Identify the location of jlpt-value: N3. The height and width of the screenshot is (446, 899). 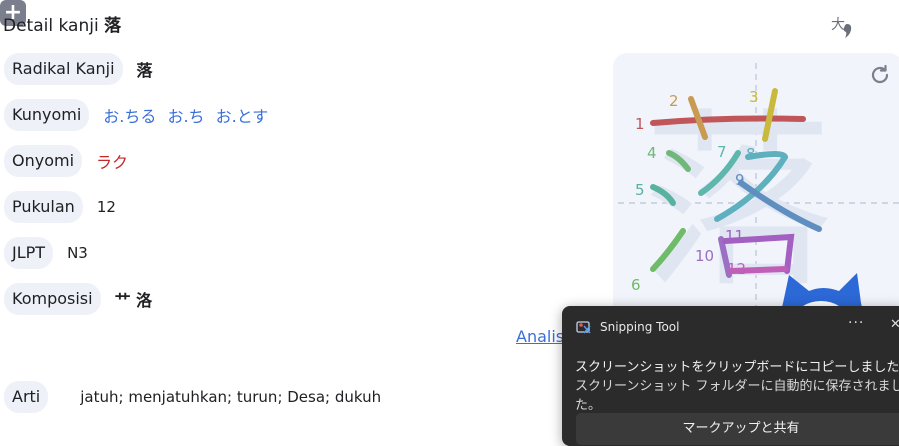
(77, 253).